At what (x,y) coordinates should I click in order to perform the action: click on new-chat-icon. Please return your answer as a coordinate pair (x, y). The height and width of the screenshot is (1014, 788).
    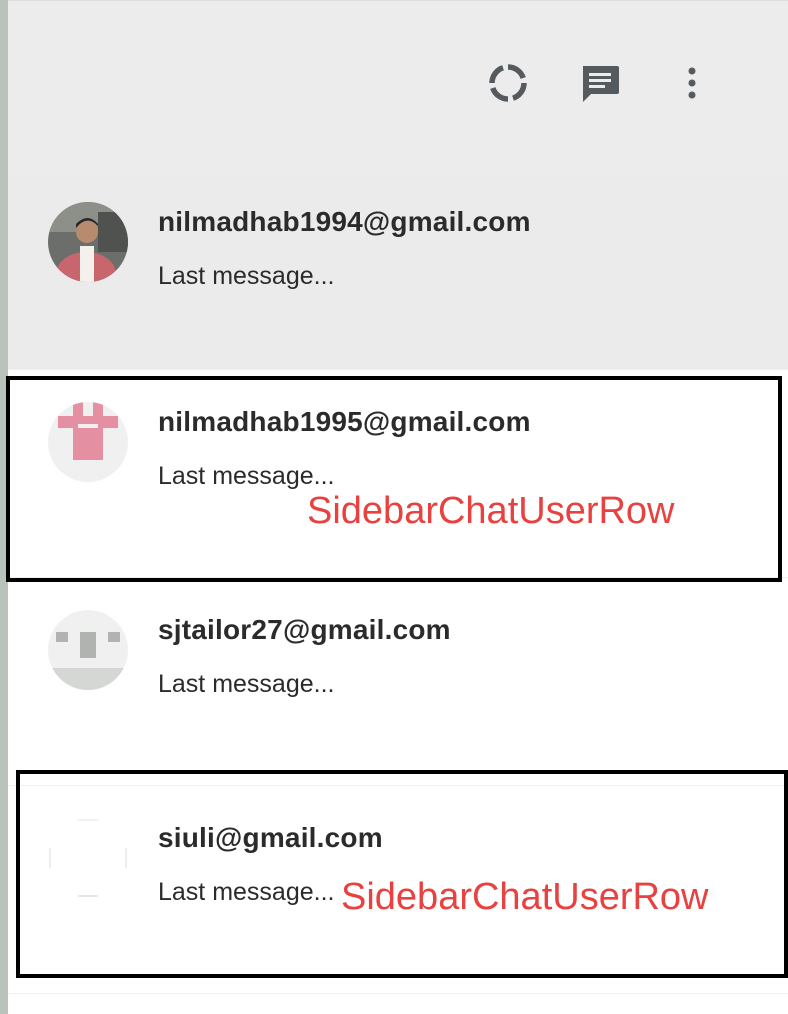
    Looking at the image, I should click on (600, 83).